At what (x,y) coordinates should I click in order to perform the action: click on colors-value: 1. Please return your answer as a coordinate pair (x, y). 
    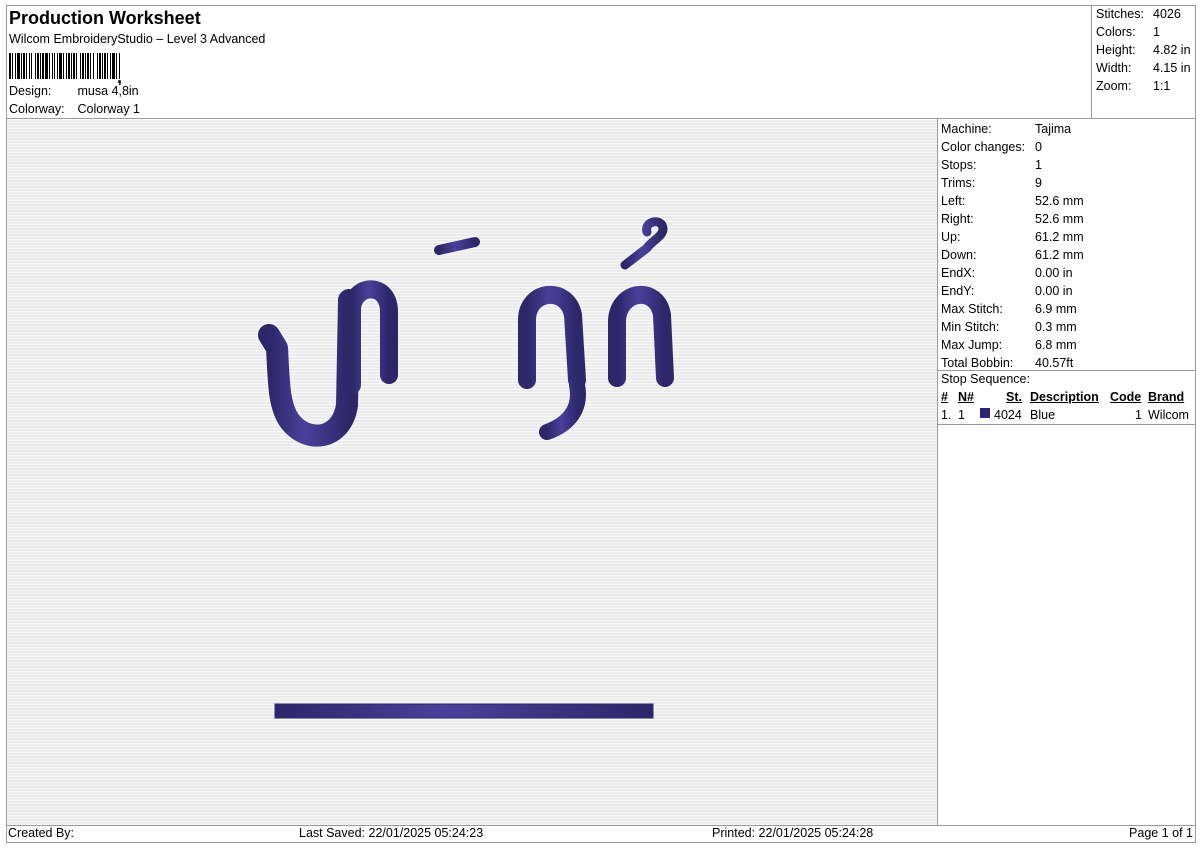
    Looking at the image, I should click on (1156, 32).